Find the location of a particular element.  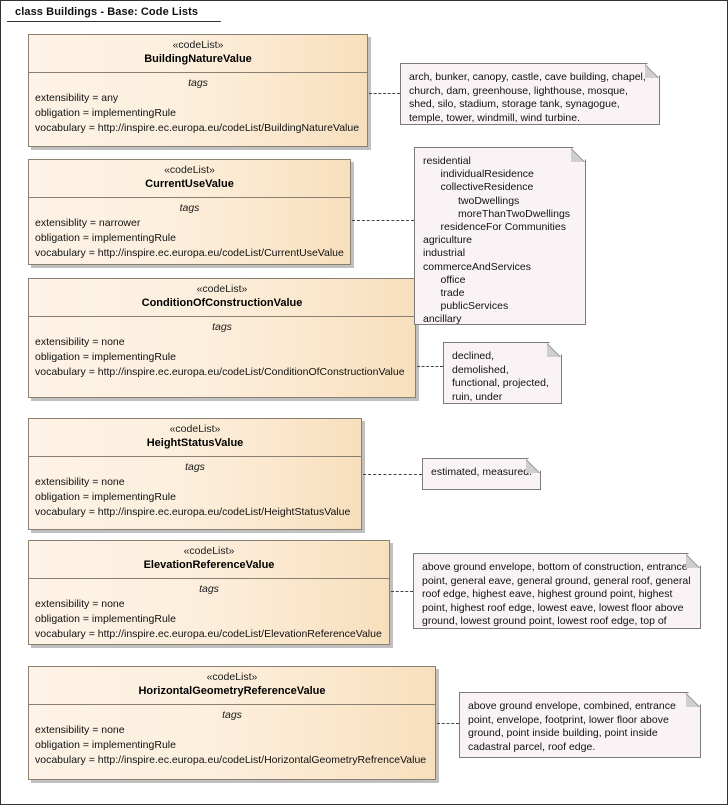

note-line: publicServices is located at coordinates (466, 306).